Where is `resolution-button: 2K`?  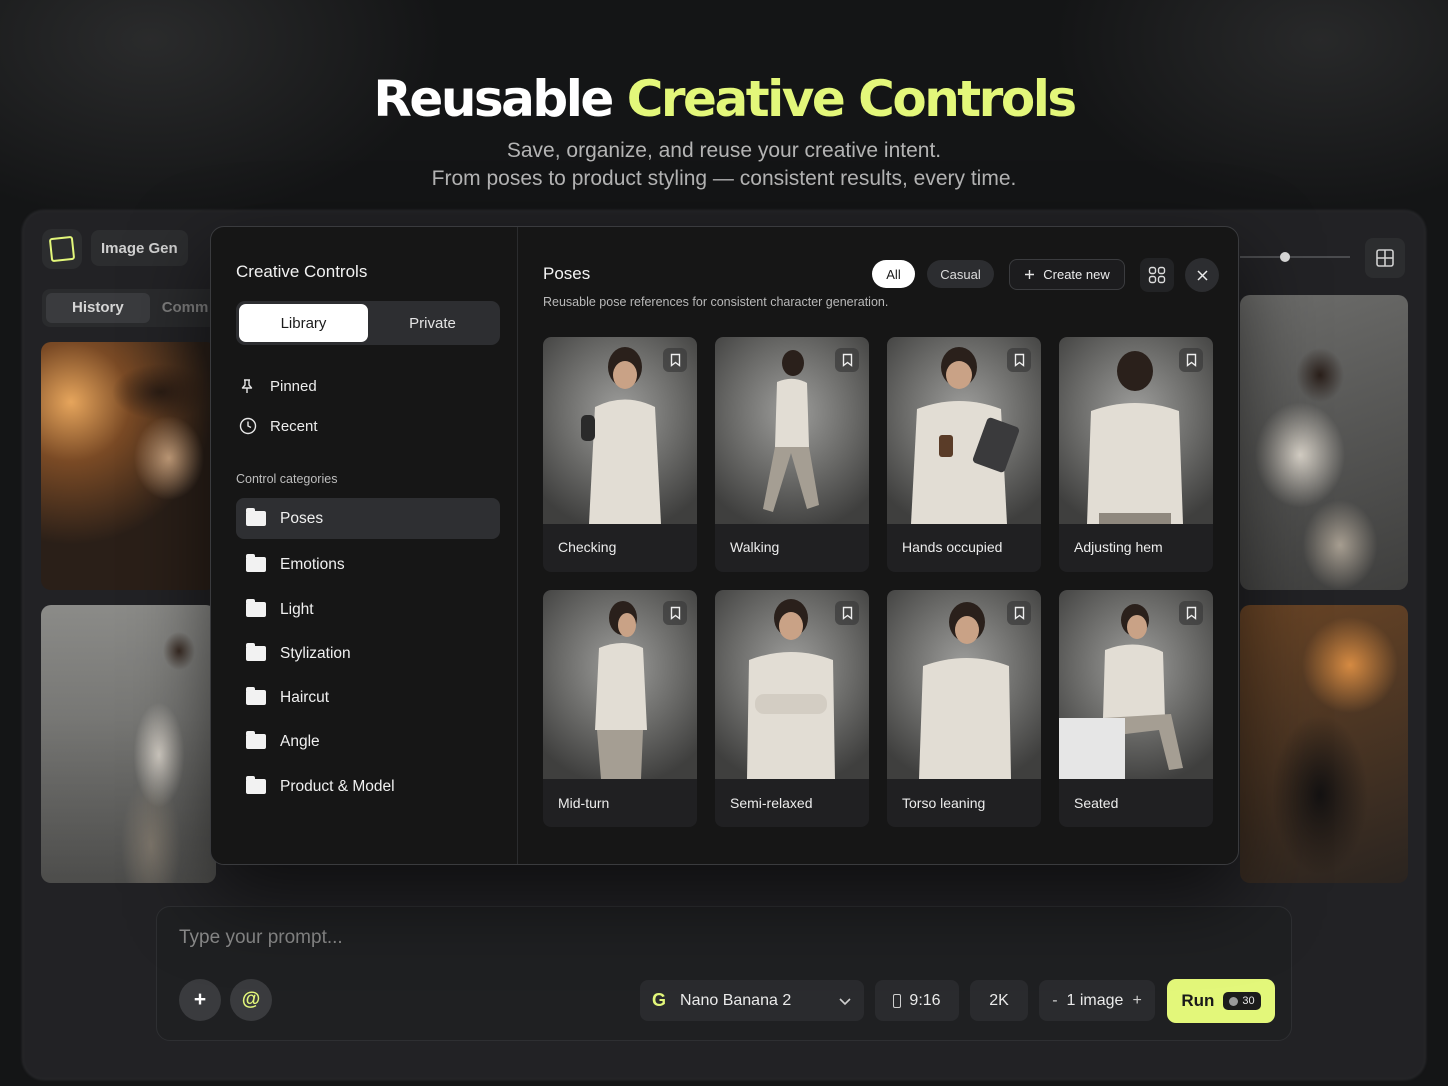 resolution-button: 2K is located at coordinates (999, 1000).